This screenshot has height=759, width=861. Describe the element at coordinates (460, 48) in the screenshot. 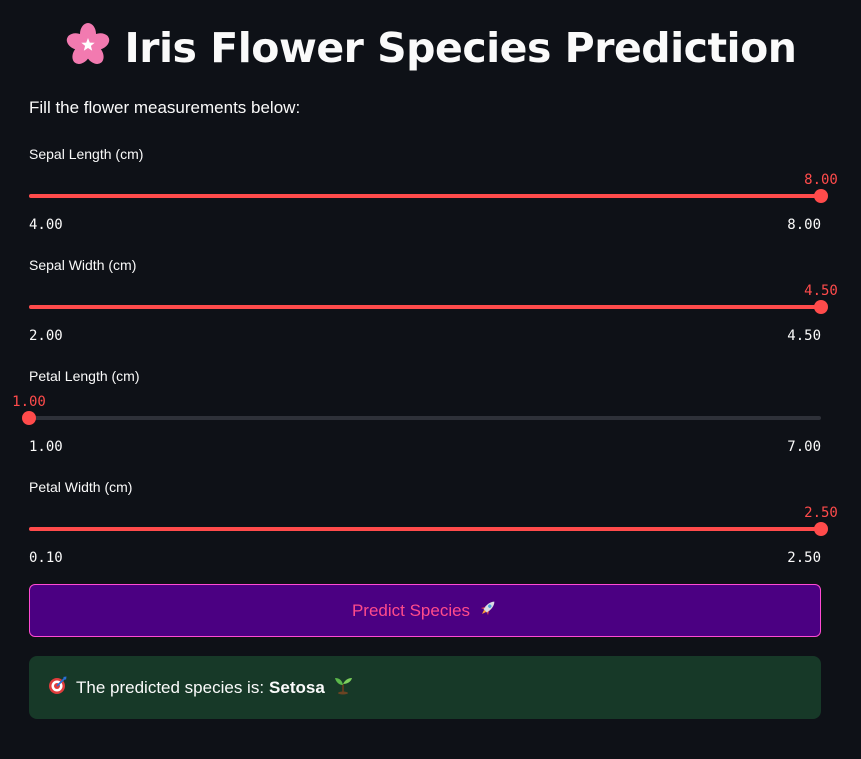

I see `title-text: Iris Flower Species Prediction` at that location.